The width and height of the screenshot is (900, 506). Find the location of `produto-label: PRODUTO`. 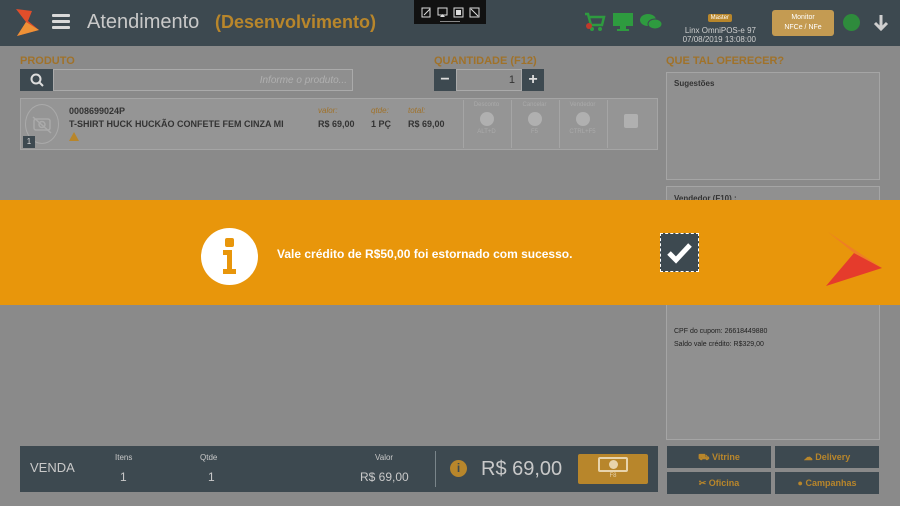

produto-label: PRODUTO is located at coordinates (47, 61).